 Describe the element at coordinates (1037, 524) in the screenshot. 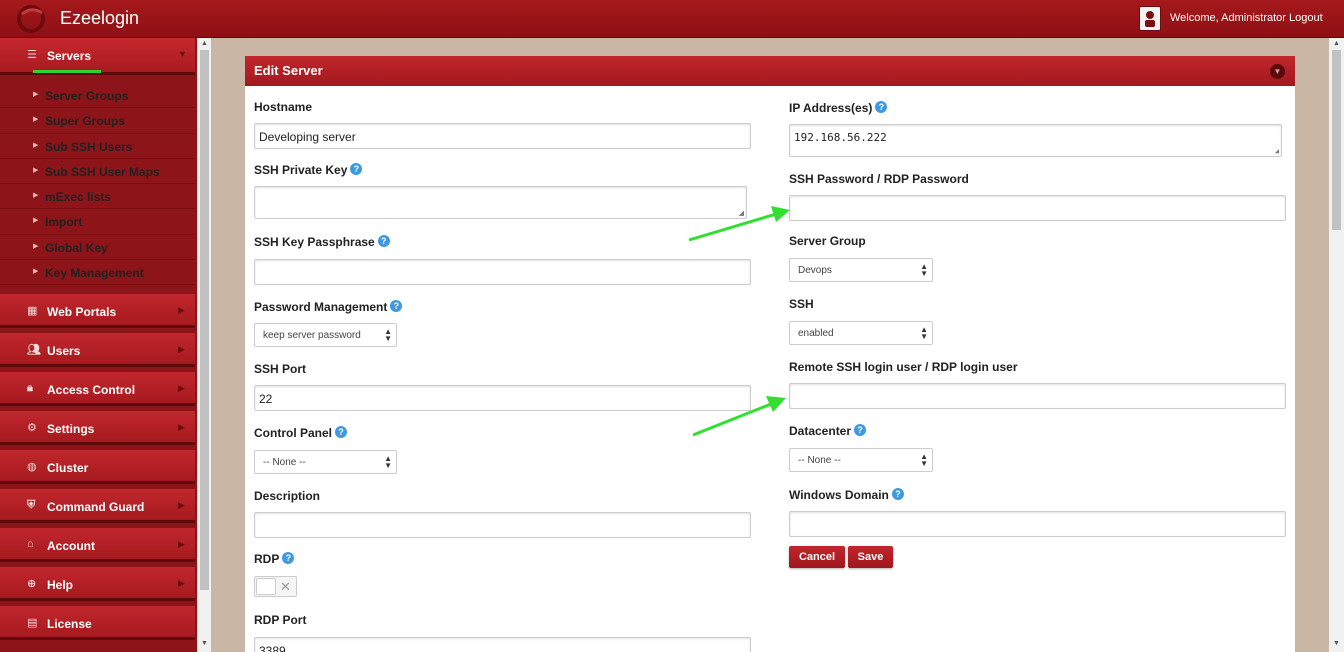

I see `windows-domain-input` at that location.